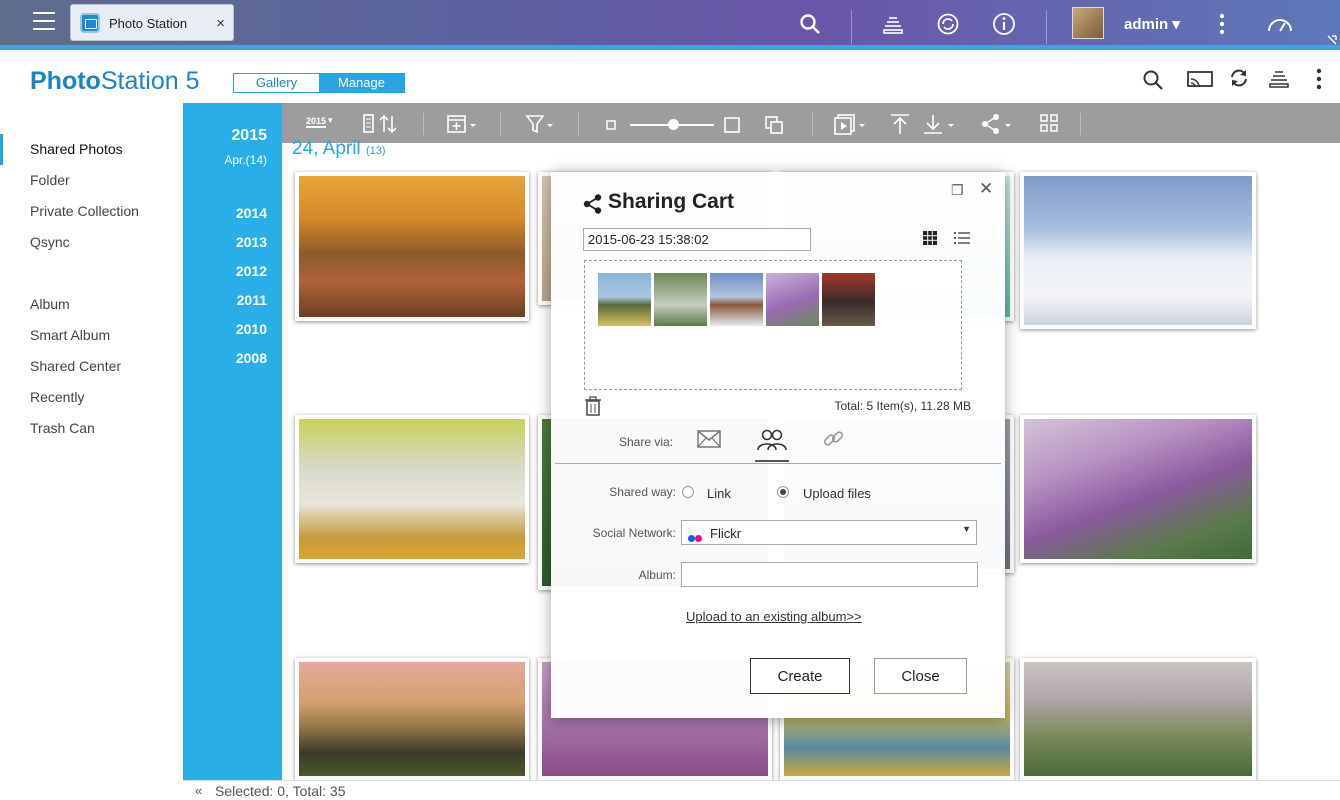 This screenshot has height=800, width=1340. What do you see at coordinates (593, 406) in the screenshot?
I see `trash-icon` at bounding box center [593, 406].